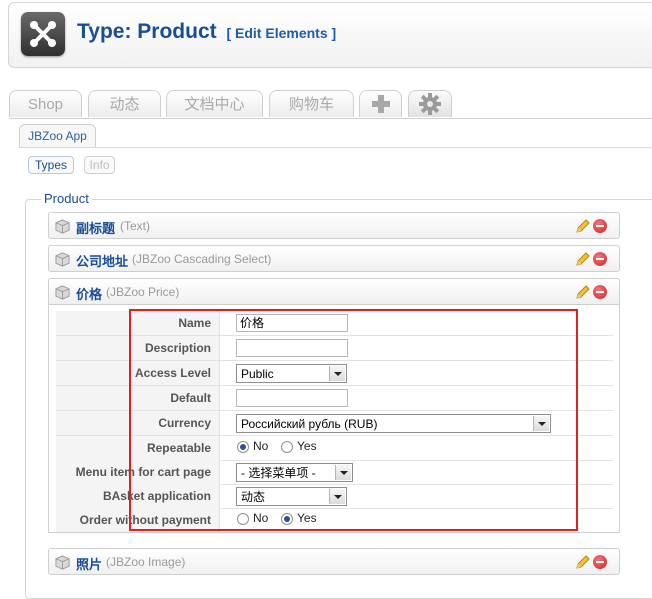 The image size is (652, 599). What do you see at coordinates (138, 398) in the screenshot?
I see `field-label: Default` at bounding box center [138, 398].